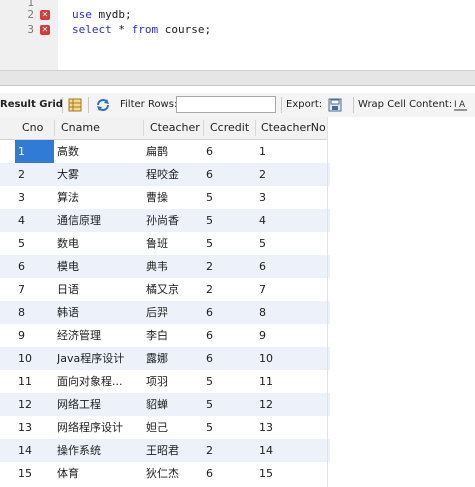 Image resolution: width=475 pixels, height=487 pixels. Describe the element at coordinates (289, 335) in the screenshot. I see `cell-cteacherno: 9` at that location.